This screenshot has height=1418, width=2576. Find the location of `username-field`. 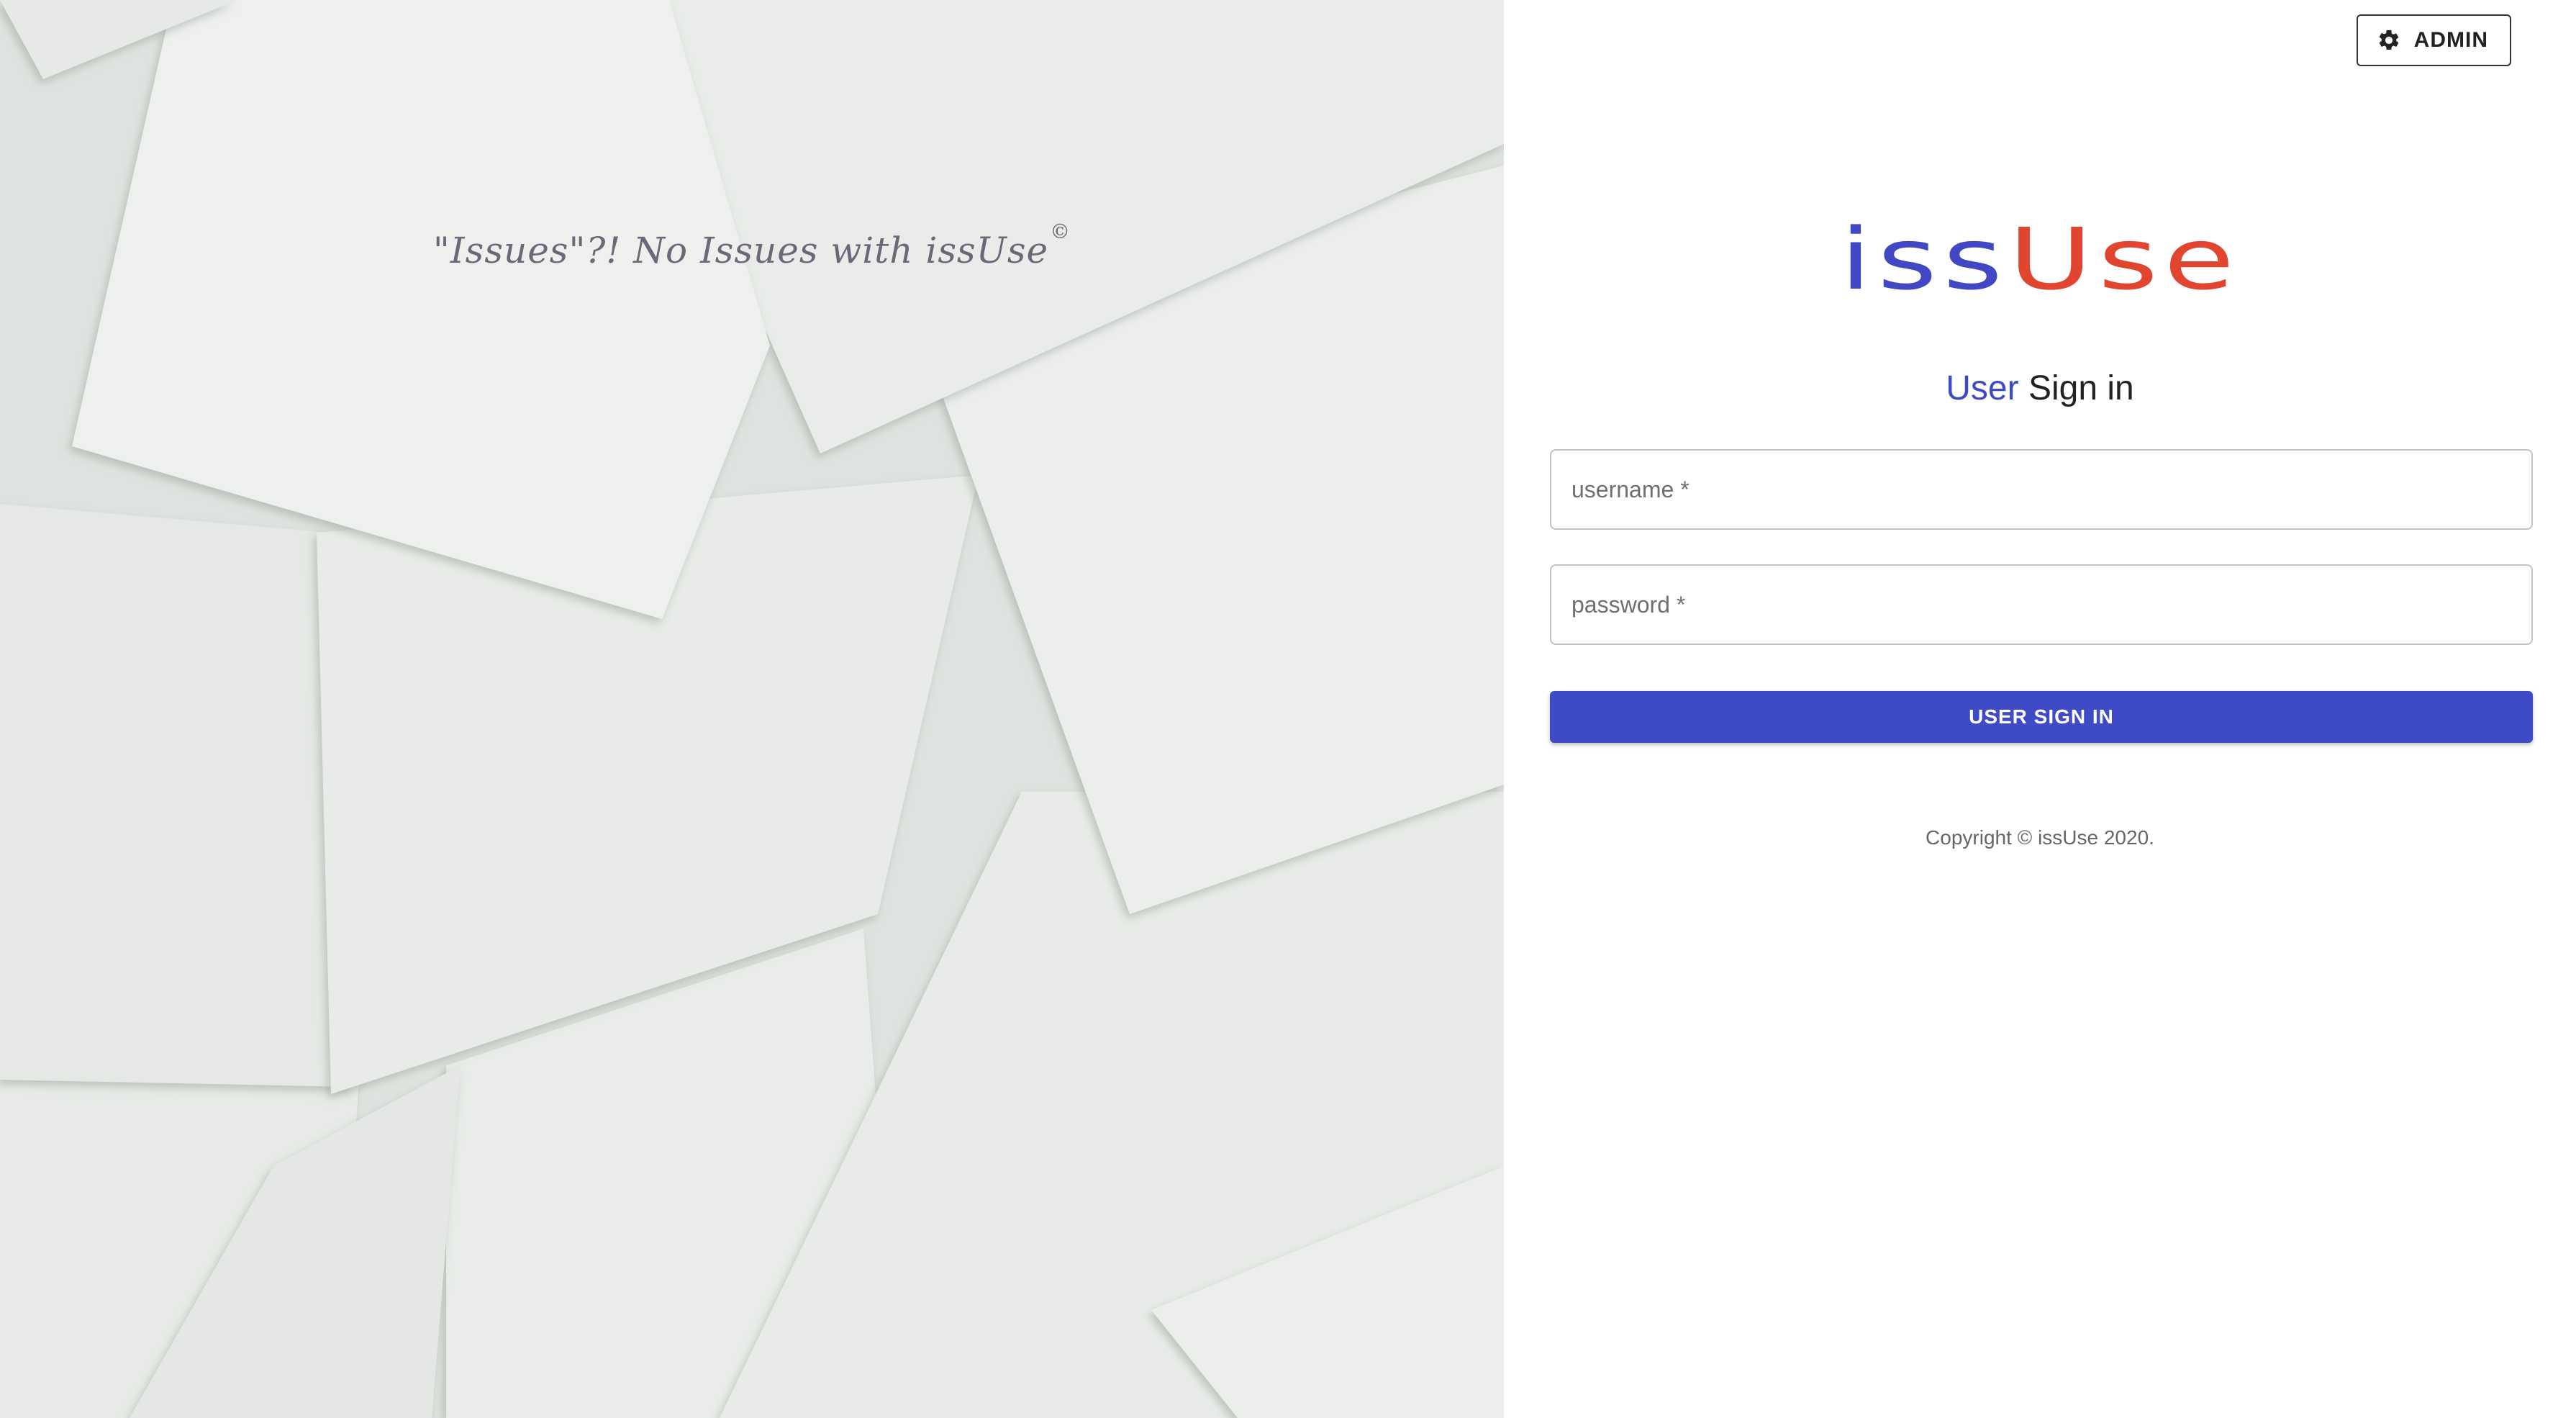

username-field is located at coordinates (2041, 490).